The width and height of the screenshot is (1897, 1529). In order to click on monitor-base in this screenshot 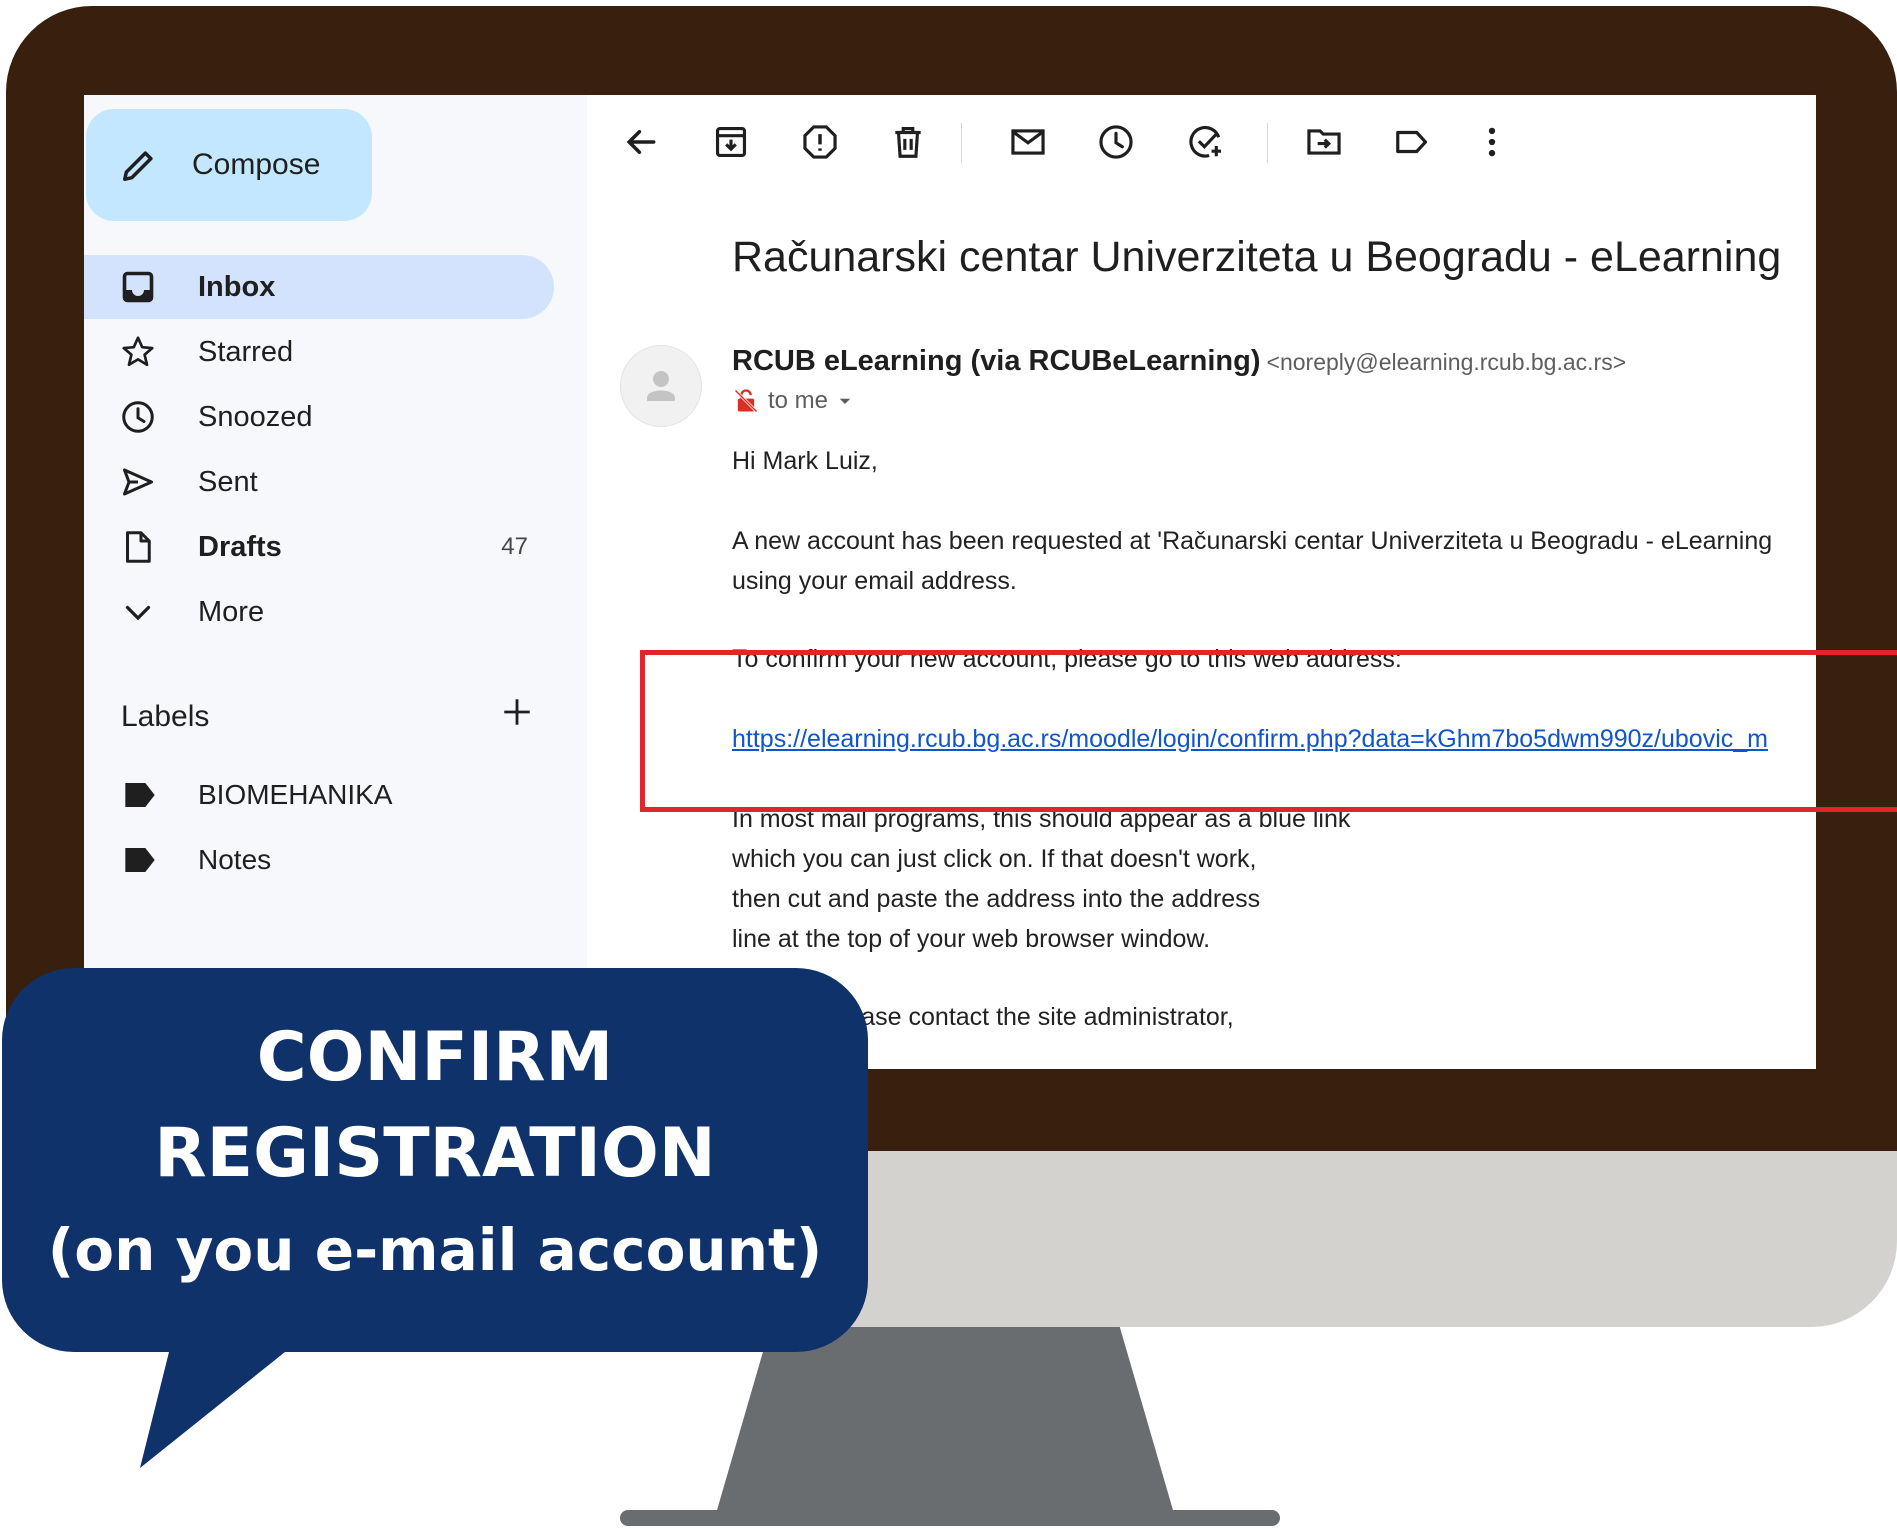, I will do `click(950, 1518)`.